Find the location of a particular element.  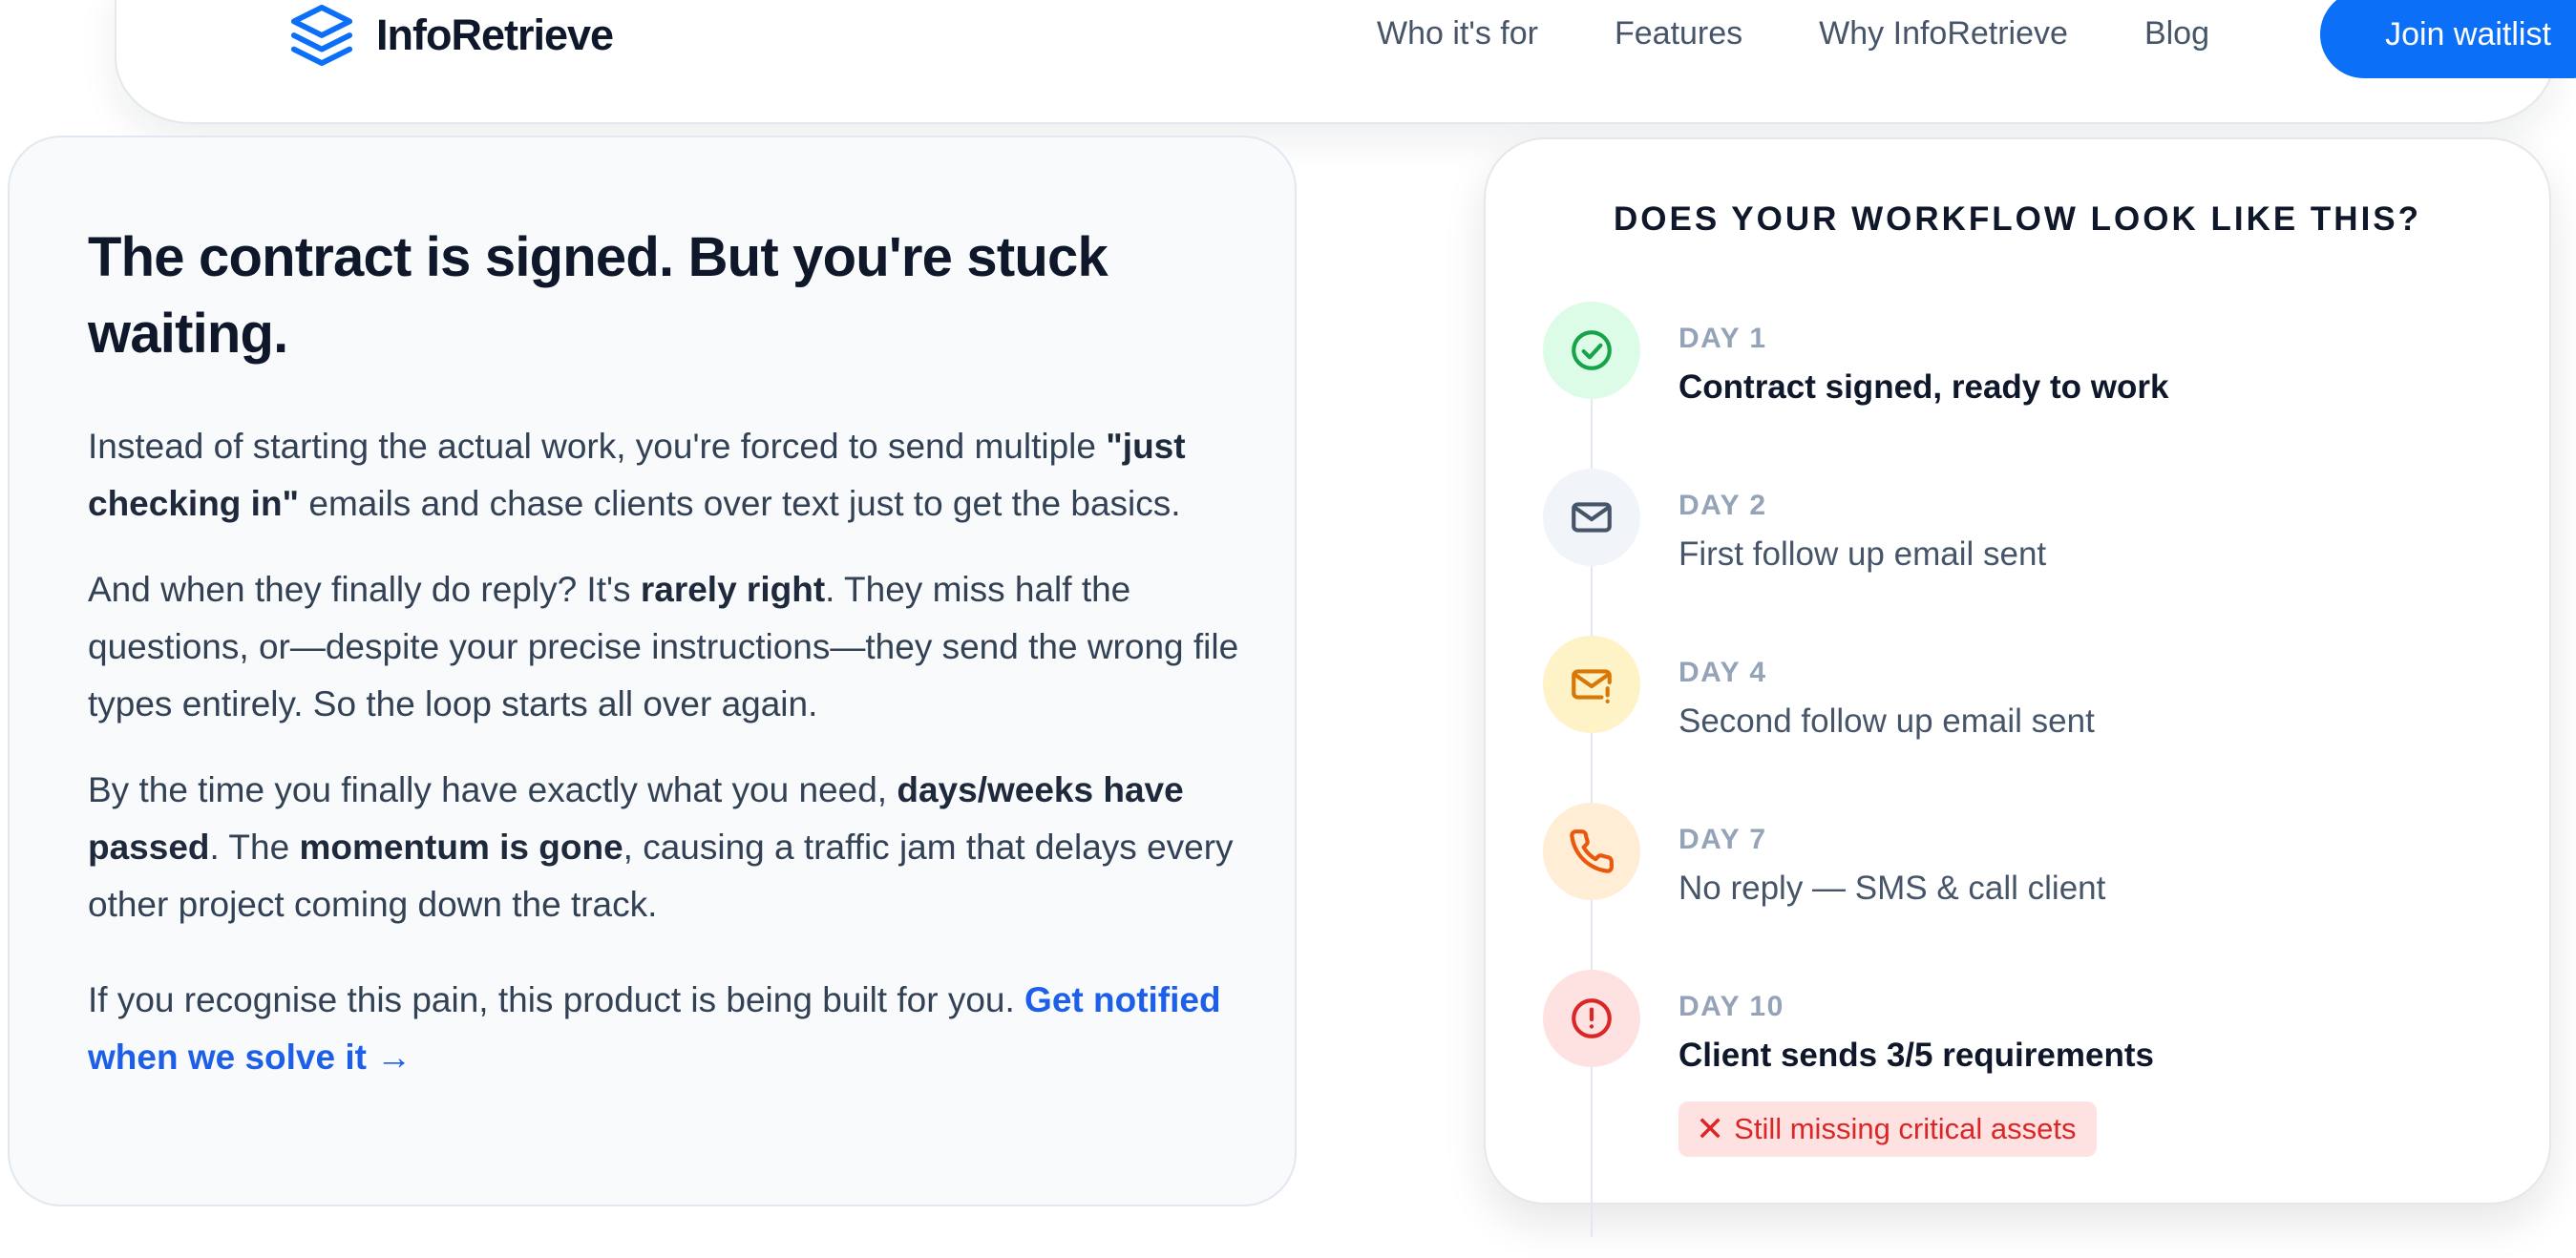

step-text: Contract signed, ready to work is located at coordinates (1924, 387).